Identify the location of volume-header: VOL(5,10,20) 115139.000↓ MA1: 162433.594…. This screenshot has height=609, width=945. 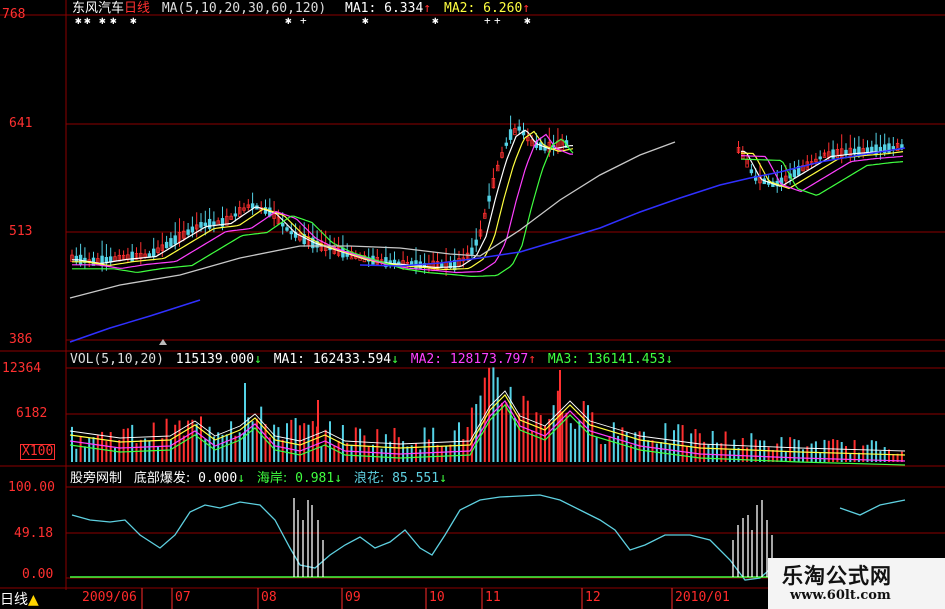
(372, 359).